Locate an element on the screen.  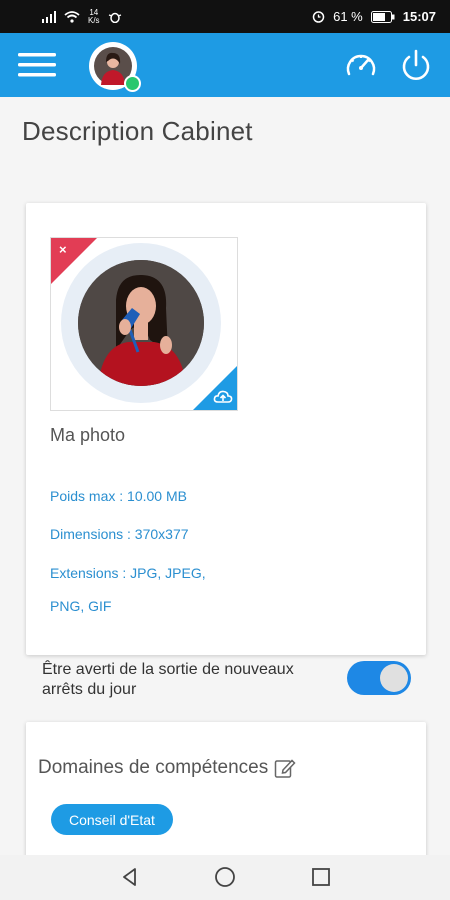
power-icon is located at coordinates (416, 65).